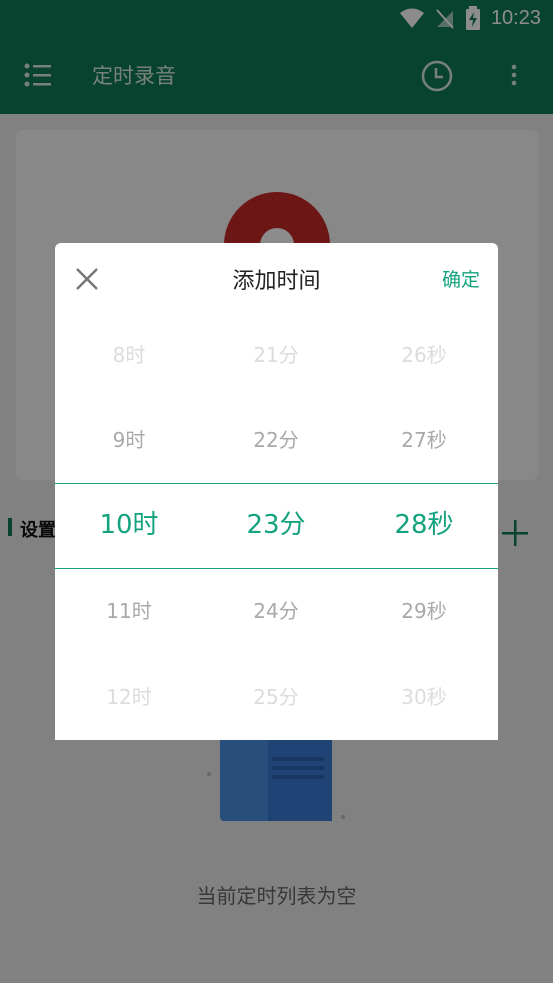  Describe the element at coordinates (129, 611) in the screenshot. I see `hour-option: 11时` at that location.